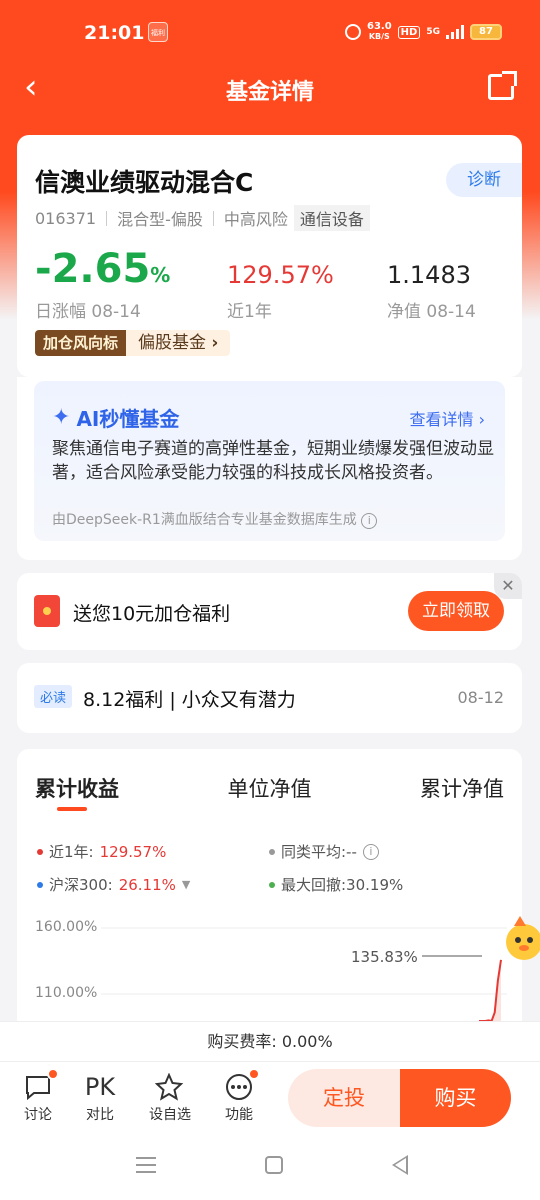 Image resolution: width=540 pixels, height=1200 pixels. Describe the element at coordinates (189, 698) in the screenshot. I see `news-title: 8.12福利 | 小众又有潜力` at that location.